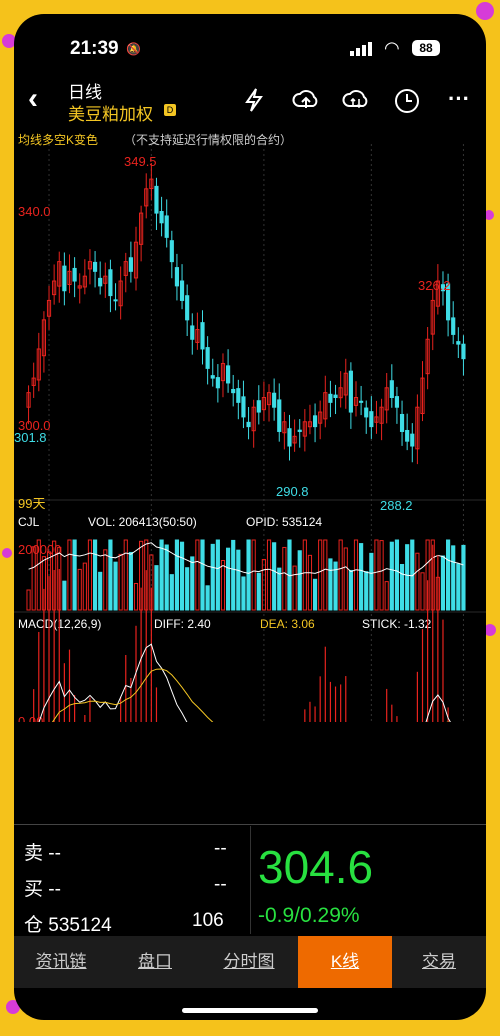 This screenshot has height=1036, width=500. What do you see at coordinates (356, 103) in the screenshot?
I see `cloud-sync-icon` at bounding box center [356, 103].